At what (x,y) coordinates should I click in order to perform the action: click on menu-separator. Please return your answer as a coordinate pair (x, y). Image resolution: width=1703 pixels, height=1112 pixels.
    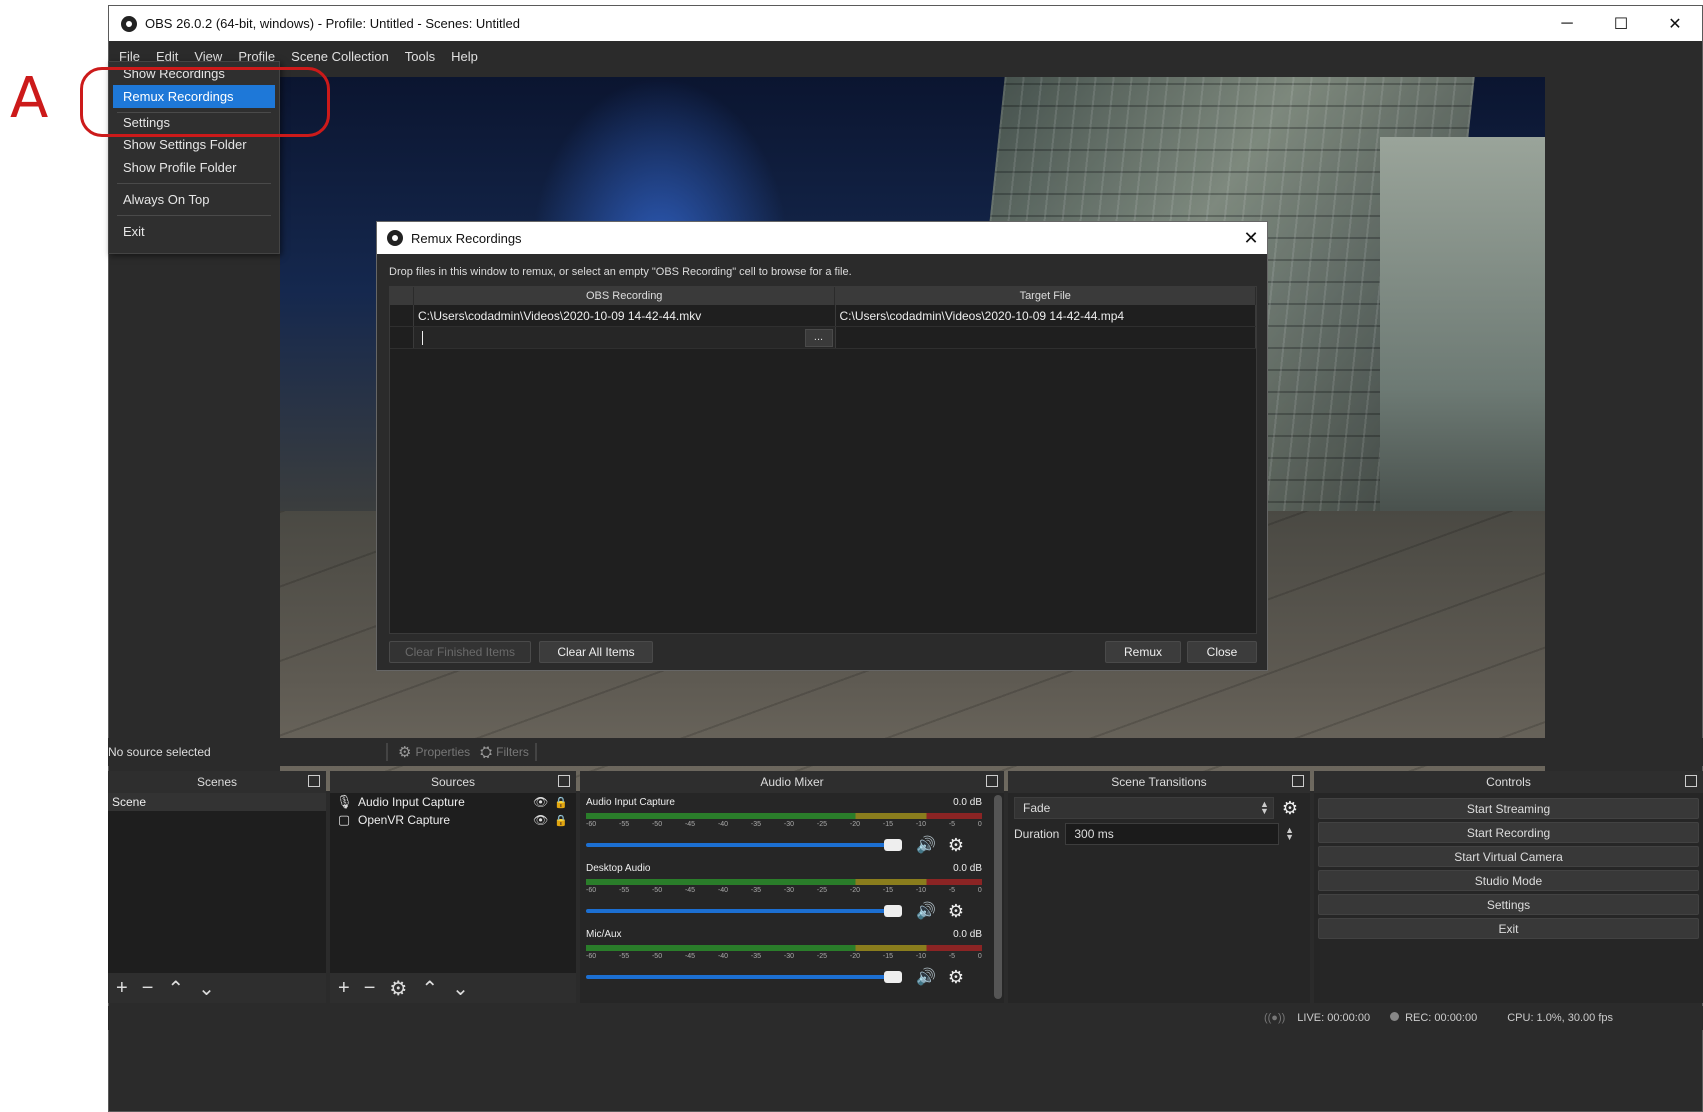
    Looking at the image, I should click on (194, 215).